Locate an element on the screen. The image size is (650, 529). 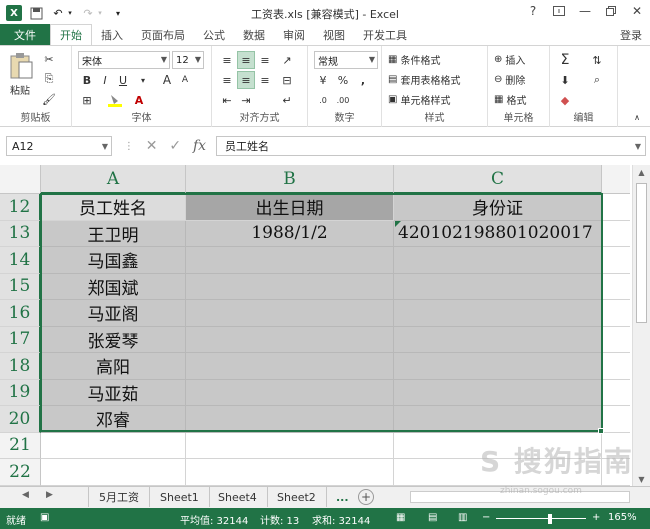
cell-c14 is located at coordinates (498, 260).